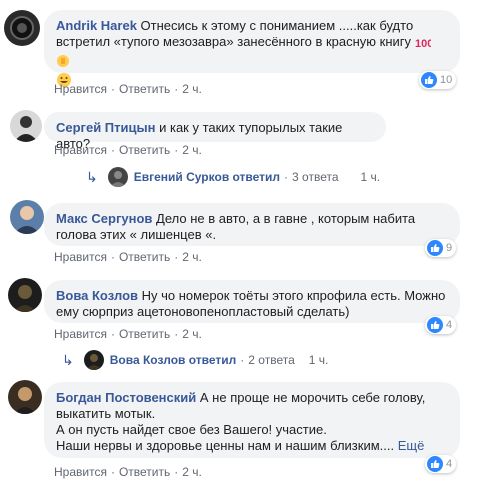 The image size is (489, 482). I want to click on reply-author: Евгений Сурков ответил, so click(207, 177).